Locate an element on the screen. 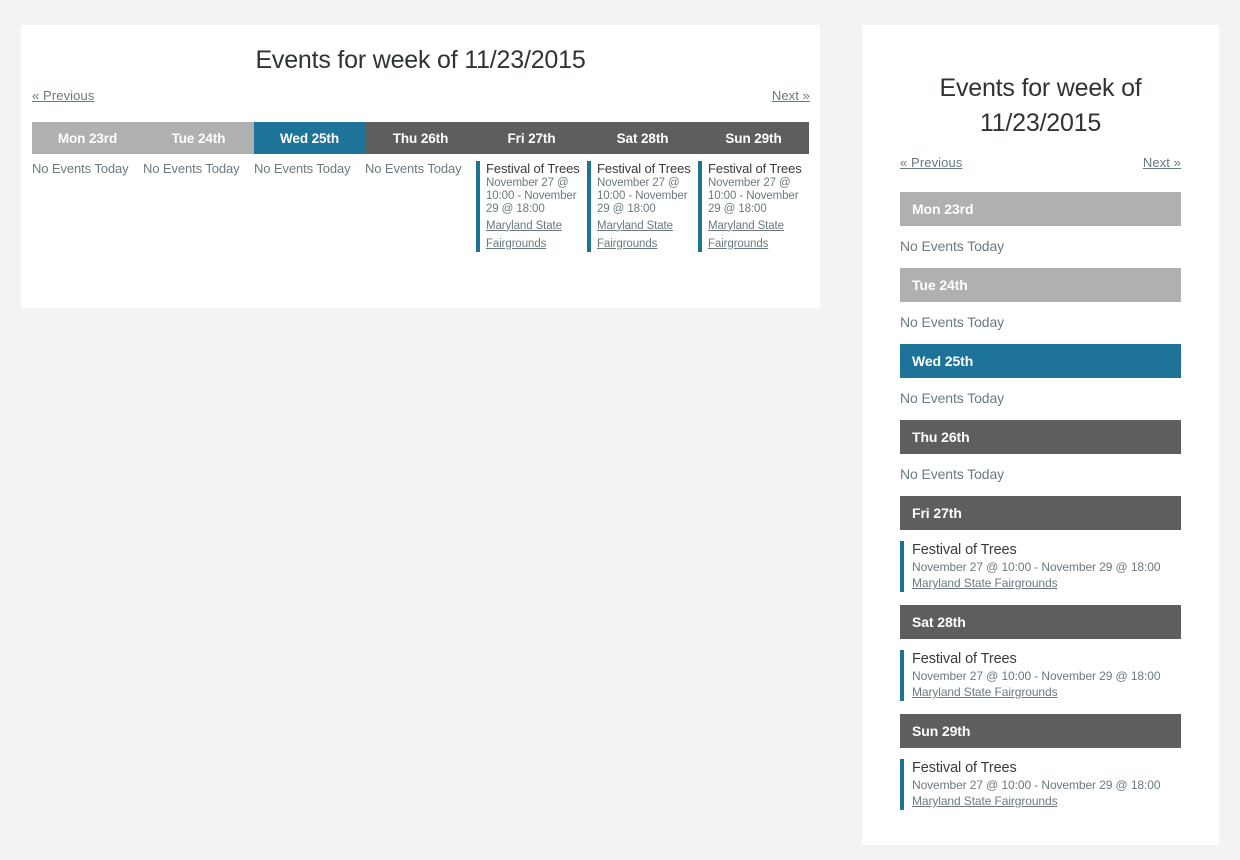  narrow-day-header-label: Sun 29th is located at coordinates (941, 731).